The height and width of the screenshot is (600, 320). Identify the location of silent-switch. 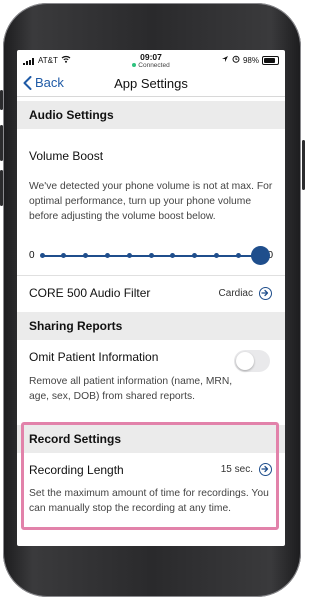
(1, 100).